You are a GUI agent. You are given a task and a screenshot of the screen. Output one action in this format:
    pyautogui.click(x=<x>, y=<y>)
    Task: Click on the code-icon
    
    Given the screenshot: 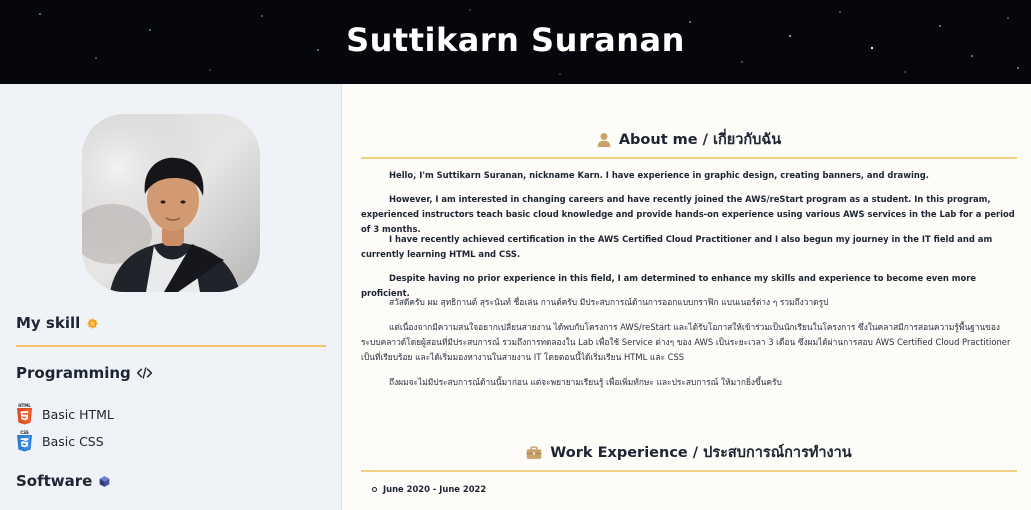 What is the action you would take?
    pyautogui.click(x=144, y=373)
    